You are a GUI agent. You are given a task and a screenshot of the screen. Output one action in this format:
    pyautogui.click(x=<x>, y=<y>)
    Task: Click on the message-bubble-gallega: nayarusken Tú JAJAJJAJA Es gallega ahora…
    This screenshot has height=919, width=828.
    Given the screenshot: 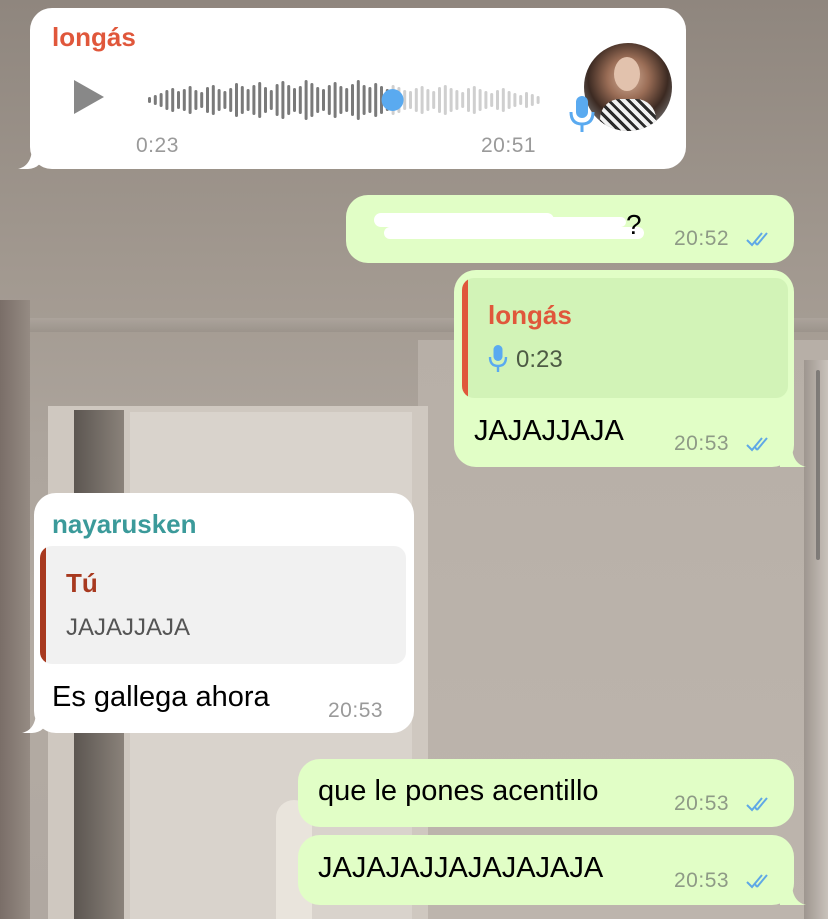 What is the action you would take?
    pyautogui.click(x=224, y=613)
    